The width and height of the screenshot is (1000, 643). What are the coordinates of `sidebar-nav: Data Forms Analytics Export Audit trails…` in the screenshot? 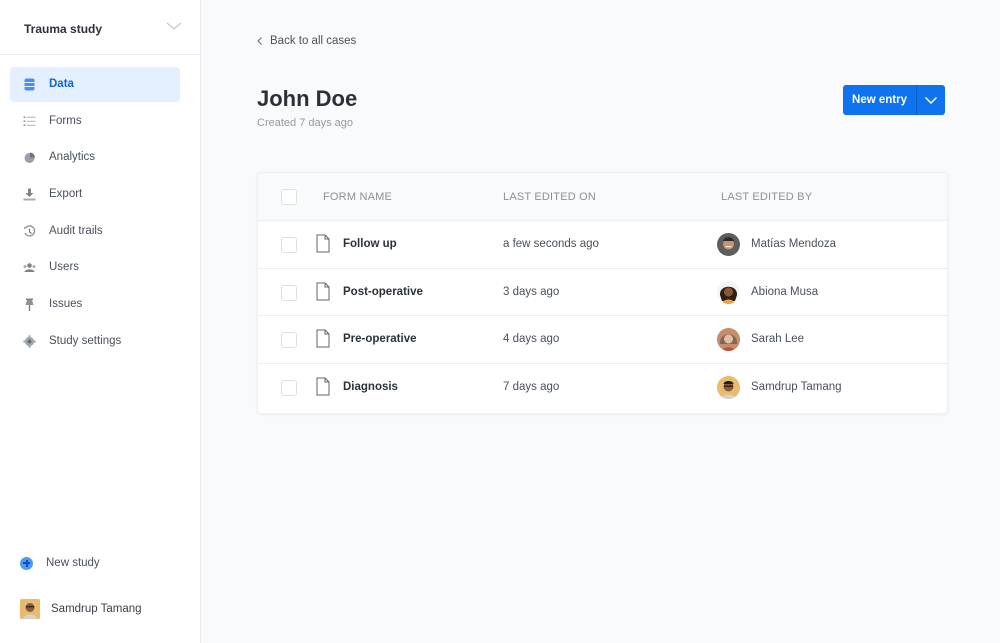 It's located at (95, 214).